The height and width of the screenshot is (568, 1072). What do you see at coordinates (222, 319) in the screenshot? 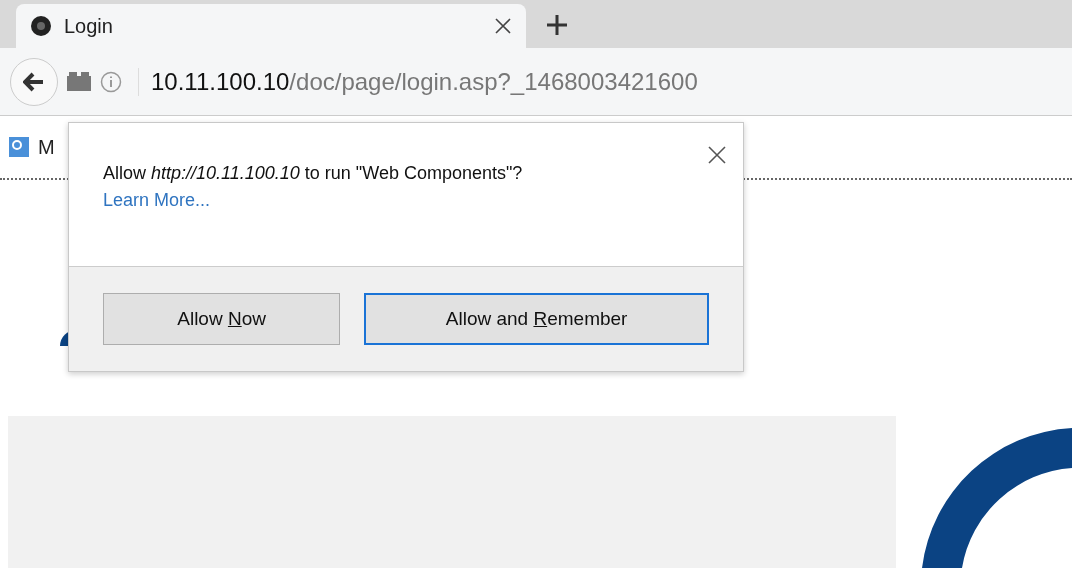
I see `allow-button: Allow Now` at bounding box center [222, 319].